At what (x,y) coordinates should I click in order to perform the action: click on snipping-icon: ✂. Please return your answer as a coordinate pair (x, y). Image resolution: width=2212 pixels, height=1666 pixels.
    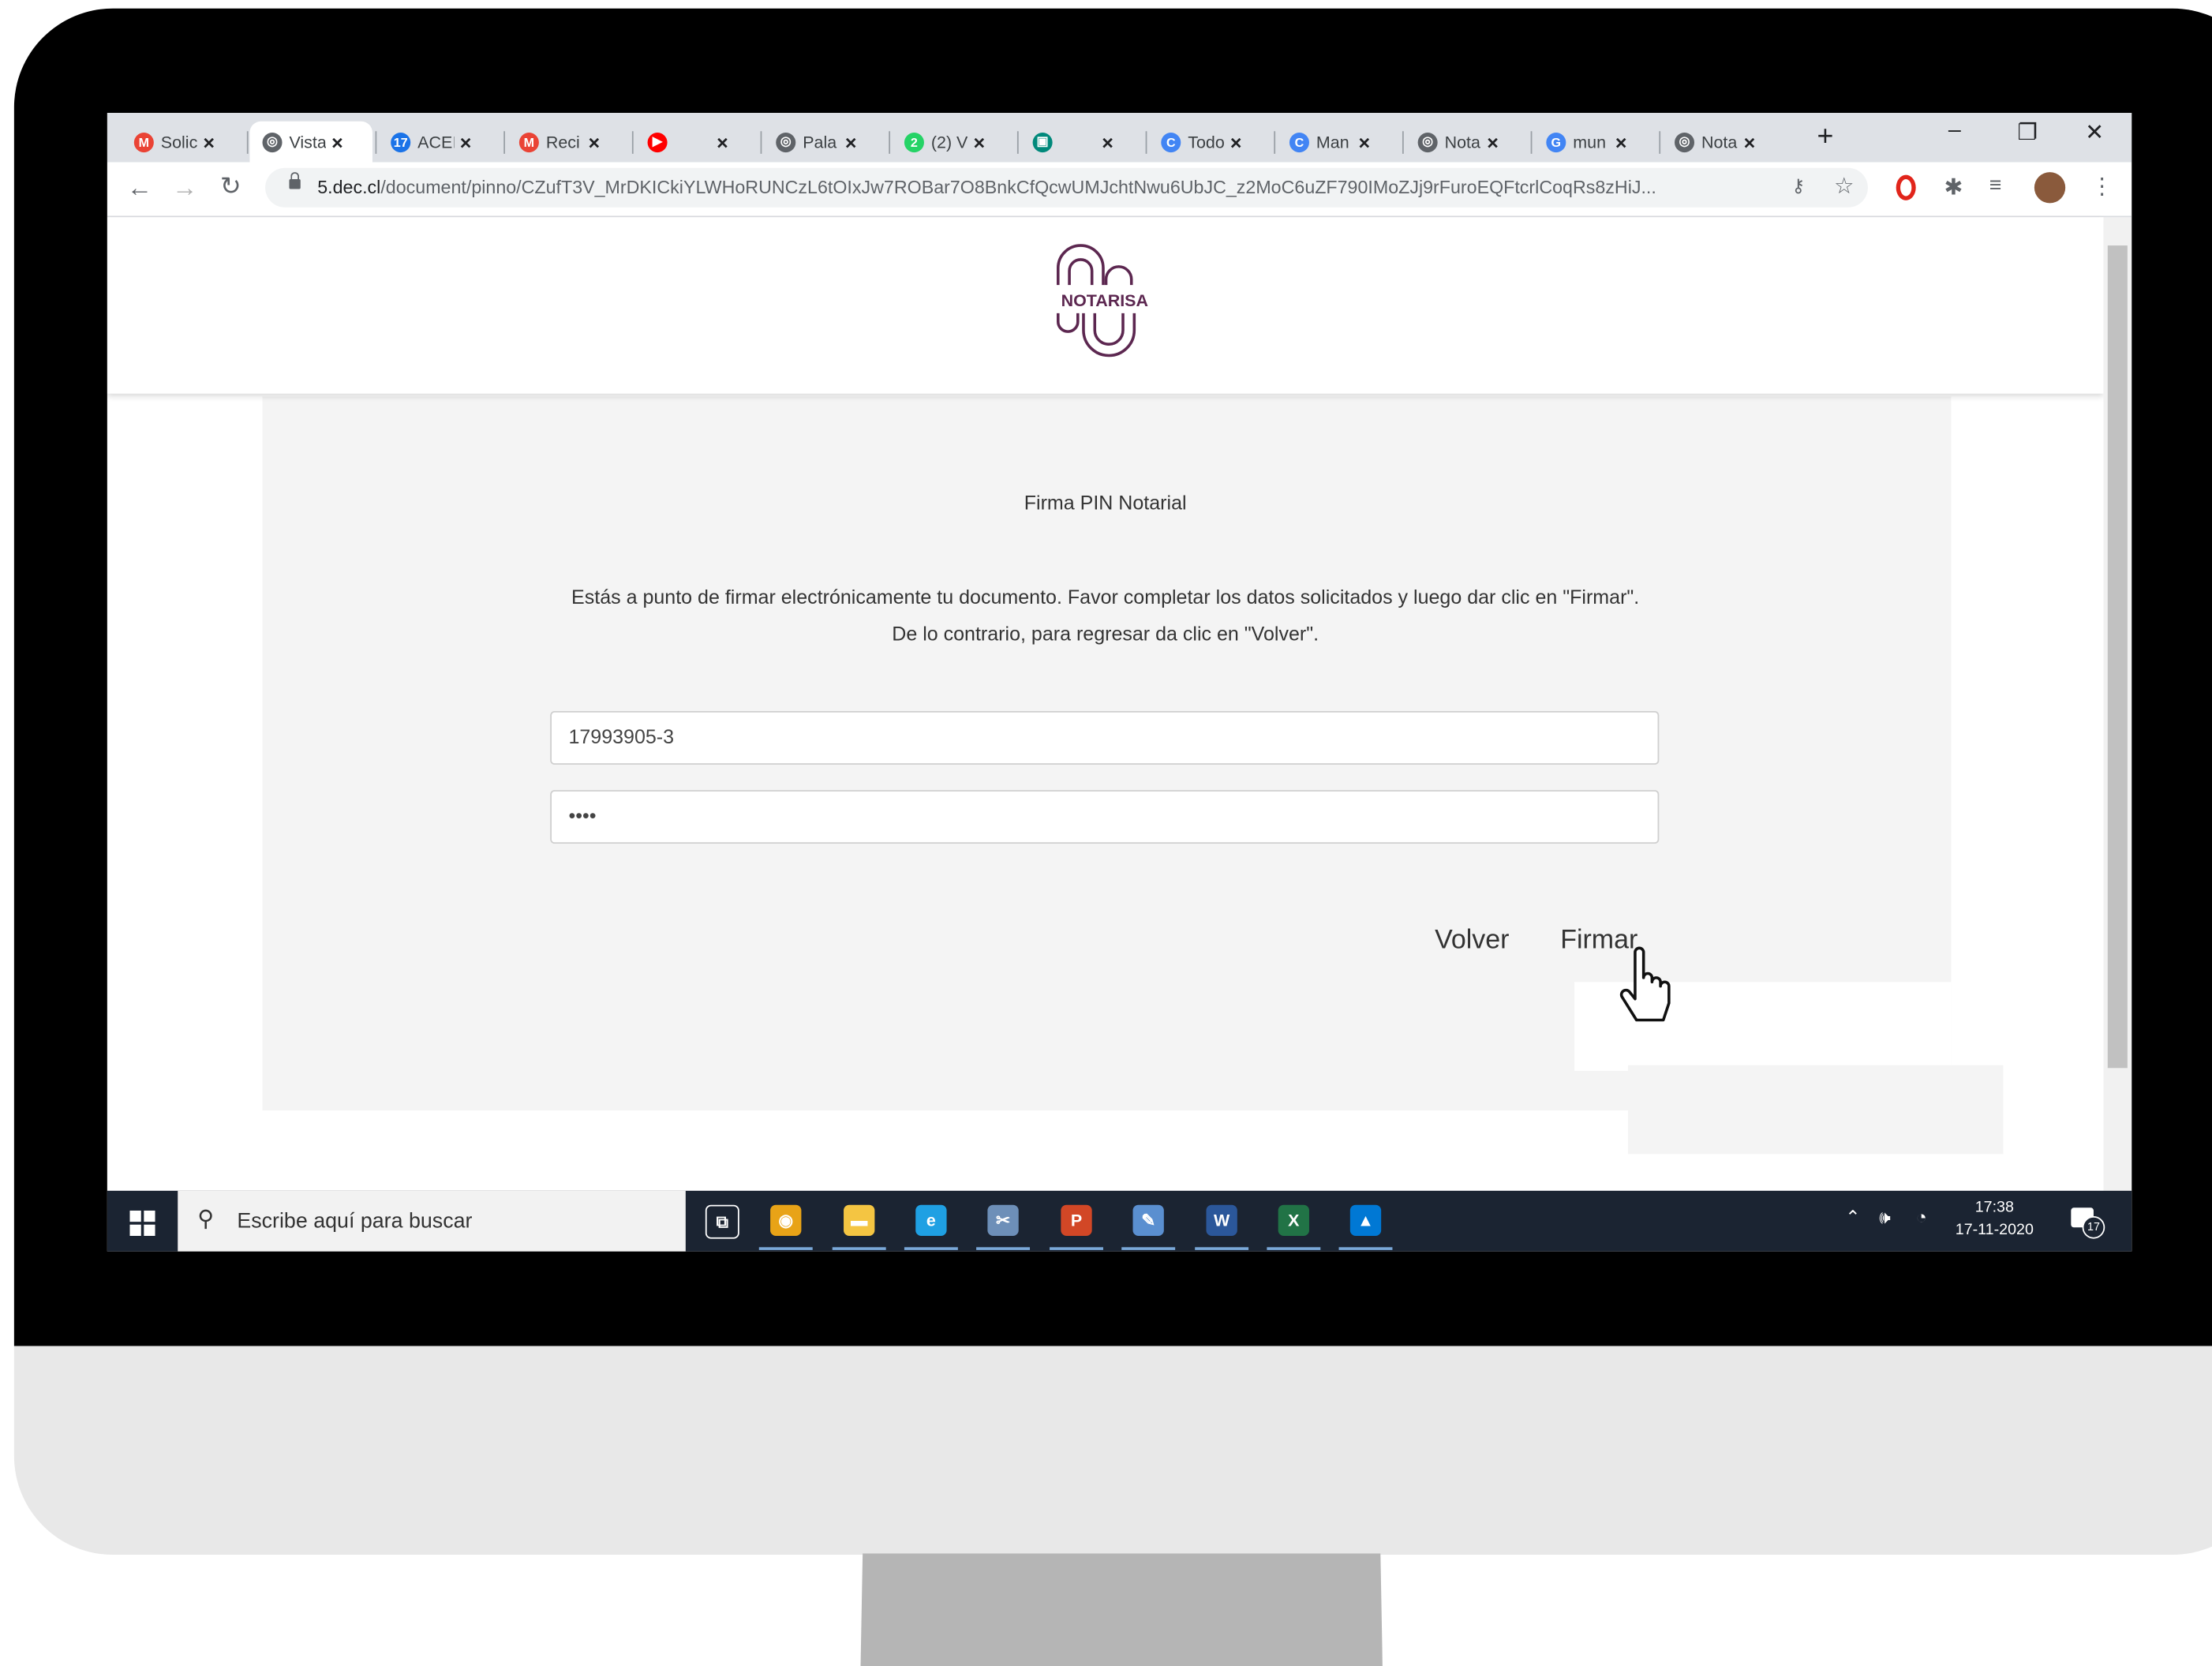
    Looking at the image, I should click on (1003, 1220).